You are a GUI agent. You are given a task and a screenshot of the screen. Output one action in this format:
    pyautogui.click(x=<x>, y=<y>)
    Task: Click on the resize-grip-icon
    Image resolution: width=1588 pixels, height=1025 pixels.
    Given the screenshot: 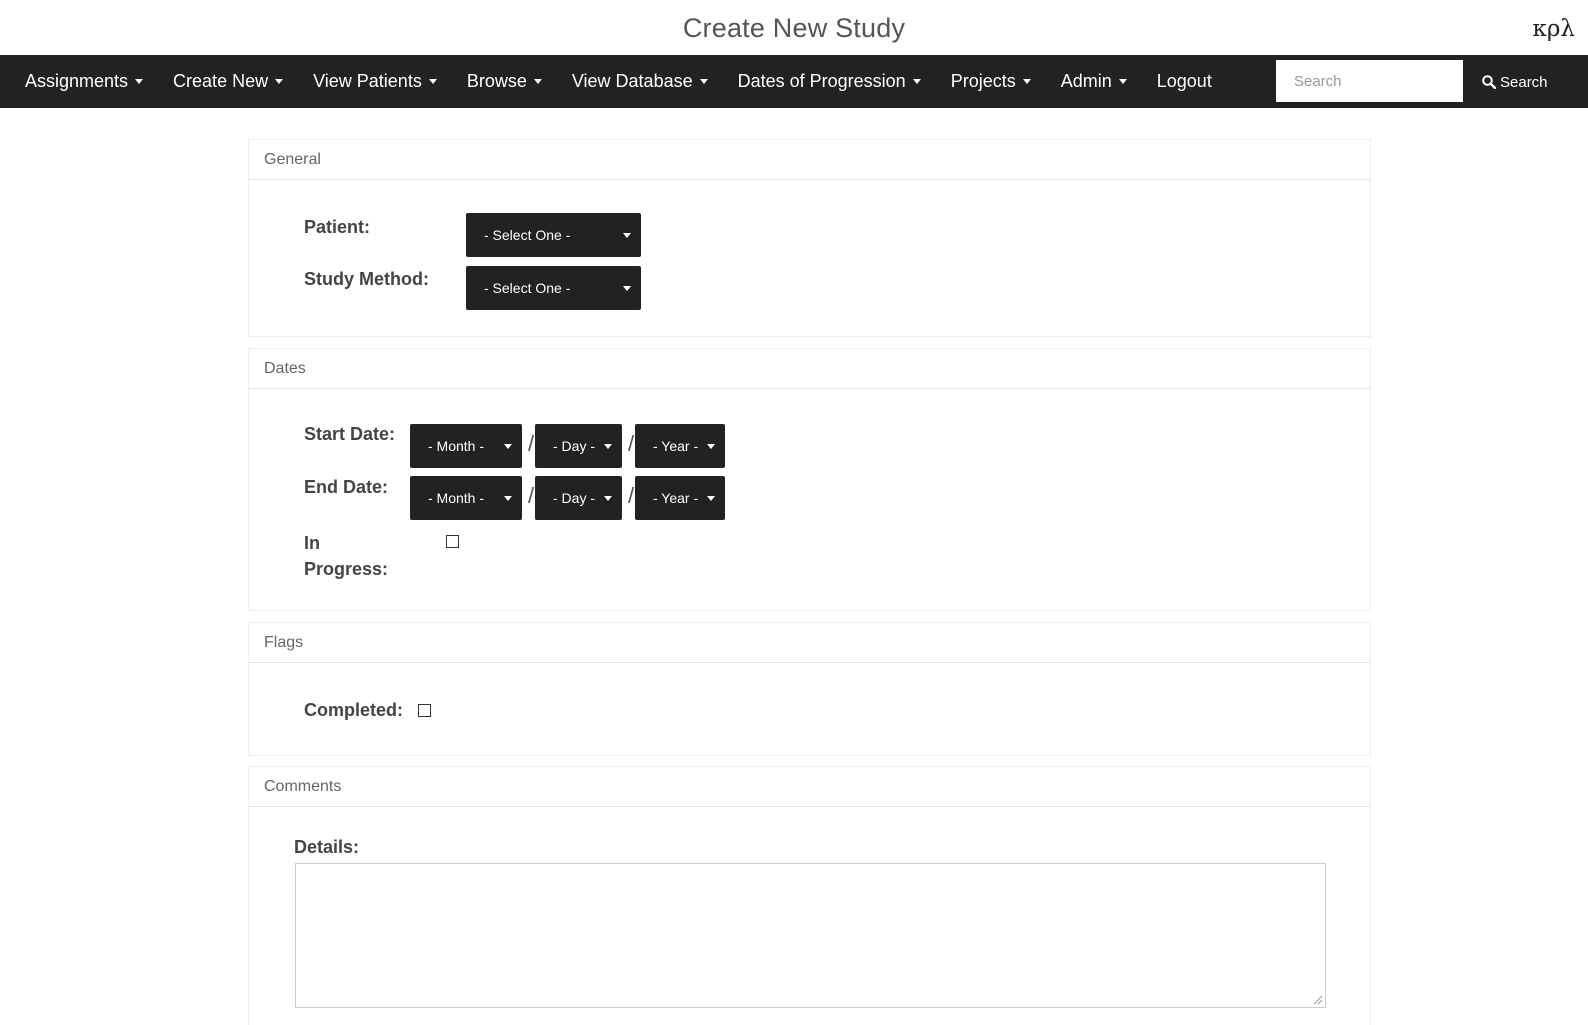 What is the action you would take?
    pyautogui.click(x=1317, y=999)
    